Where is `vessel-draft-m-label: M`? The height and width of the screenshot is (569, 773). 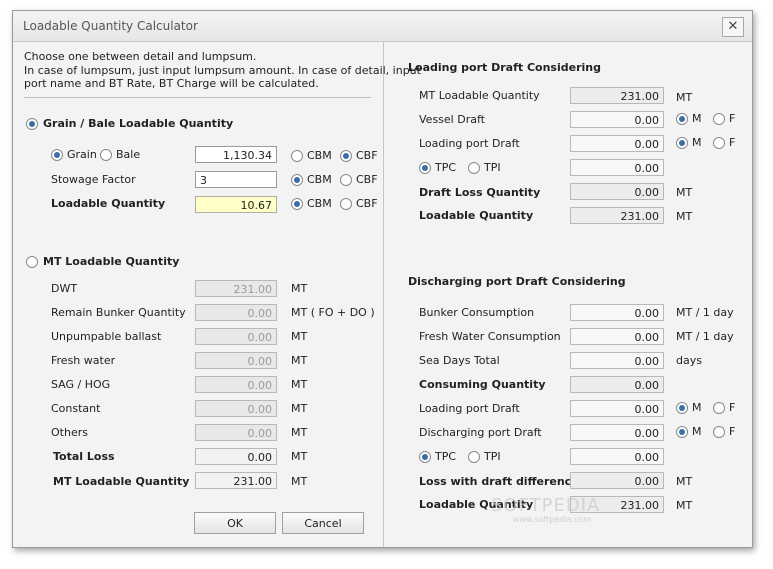
vessel-draft-m-label: M is located at coordinates (697, 118).